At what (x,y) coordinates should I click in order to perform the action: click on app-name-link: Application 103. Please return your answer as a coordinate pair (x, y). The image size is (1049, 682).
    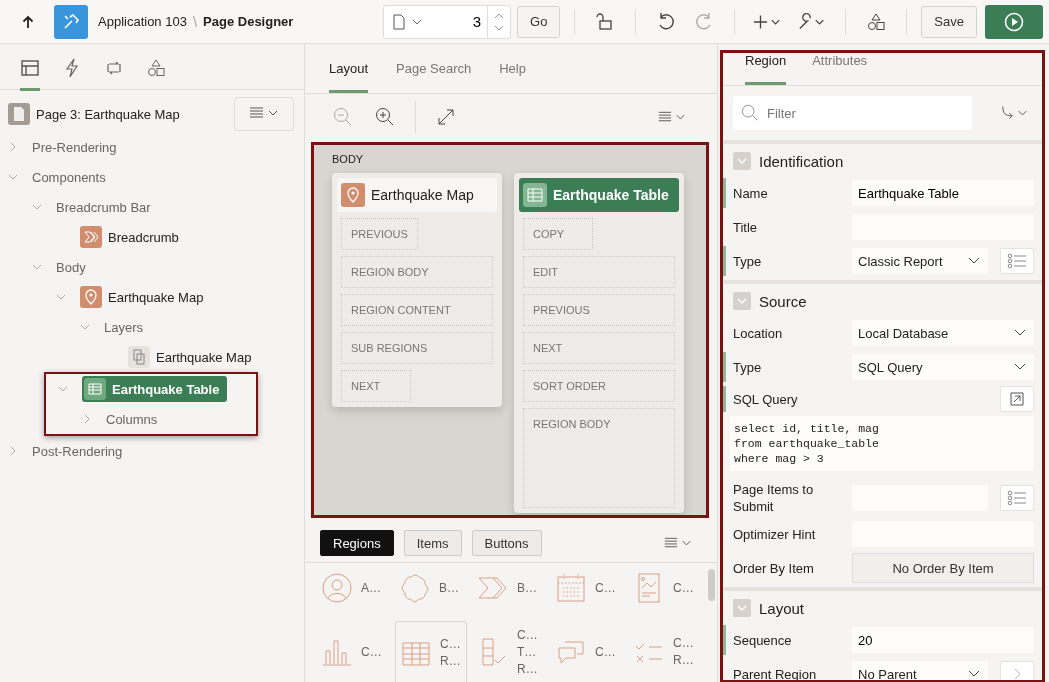
    Looking at the image, I should click on (142, 21).